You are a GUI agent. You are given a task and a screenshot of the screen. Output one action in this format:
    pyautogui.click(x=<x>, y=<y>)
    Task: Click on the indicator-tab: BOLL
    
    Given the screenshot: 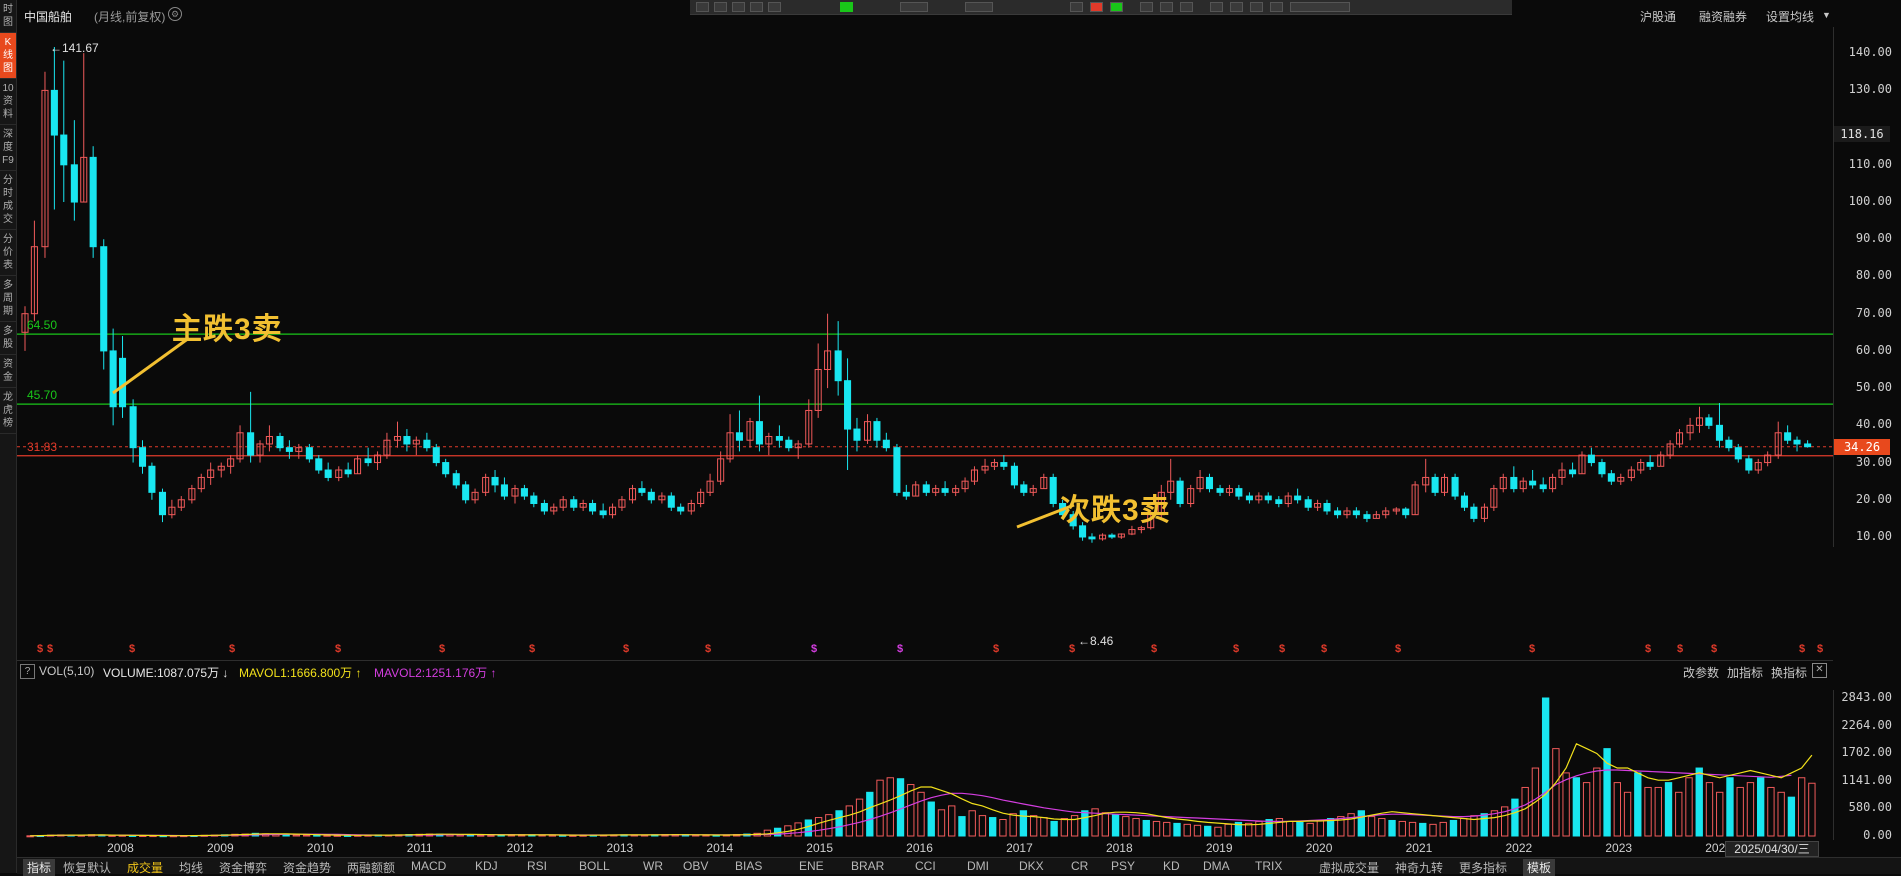 What is the action you would take?
    pyautogui.click(x=594, y=866)
    